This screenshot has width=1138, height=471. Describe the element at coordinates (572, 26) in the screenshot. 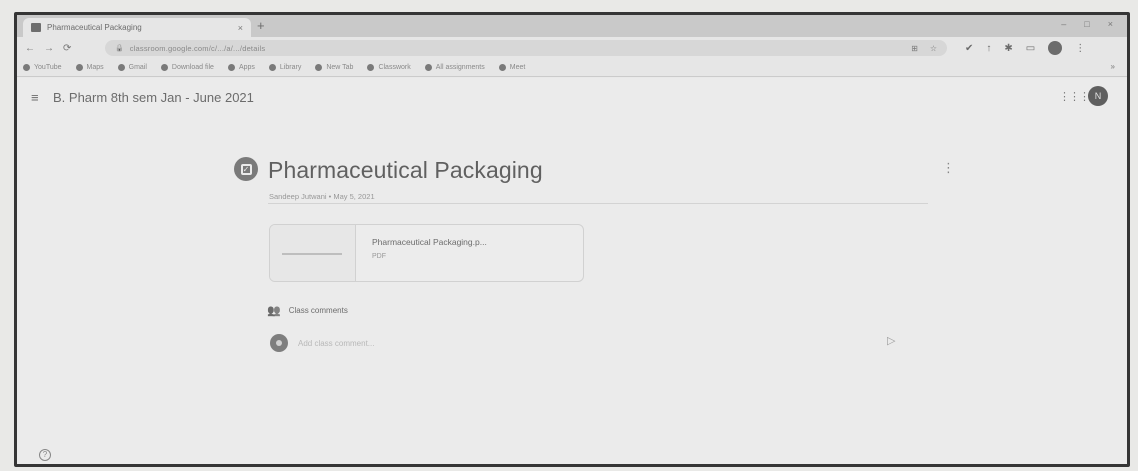

I see `tab-strip: Pharmaceutical Packaging × + – □ ×` at that location.